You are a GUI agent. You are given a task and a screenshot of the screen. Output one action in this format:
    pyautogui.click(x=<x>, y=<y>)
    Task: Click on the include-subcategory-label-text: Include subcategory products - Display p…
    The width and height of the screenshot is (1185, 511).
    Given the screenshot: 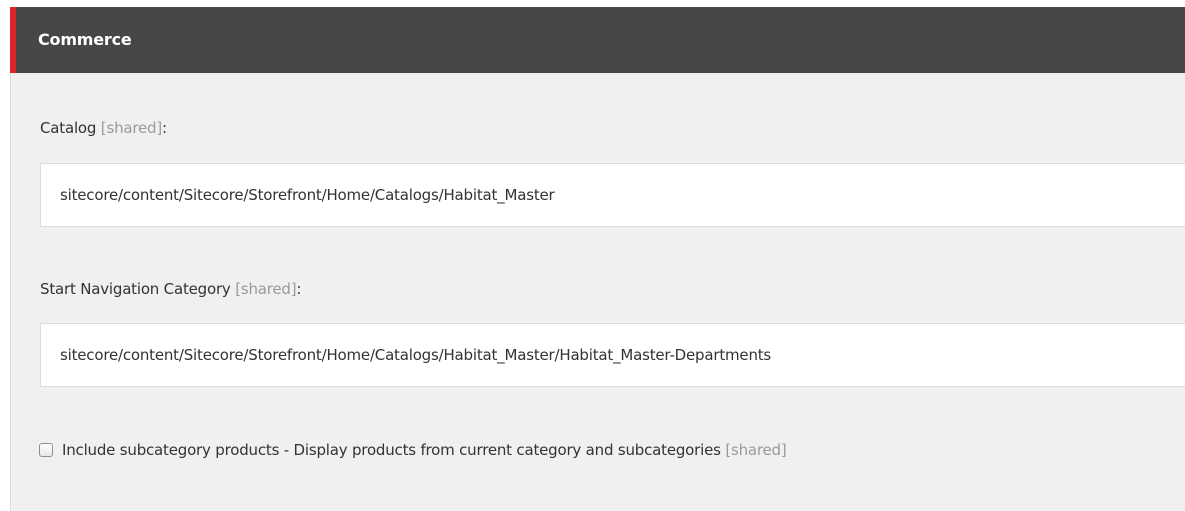 What is the action you would take?
    pyautogui.click(x=391, y=450)
    